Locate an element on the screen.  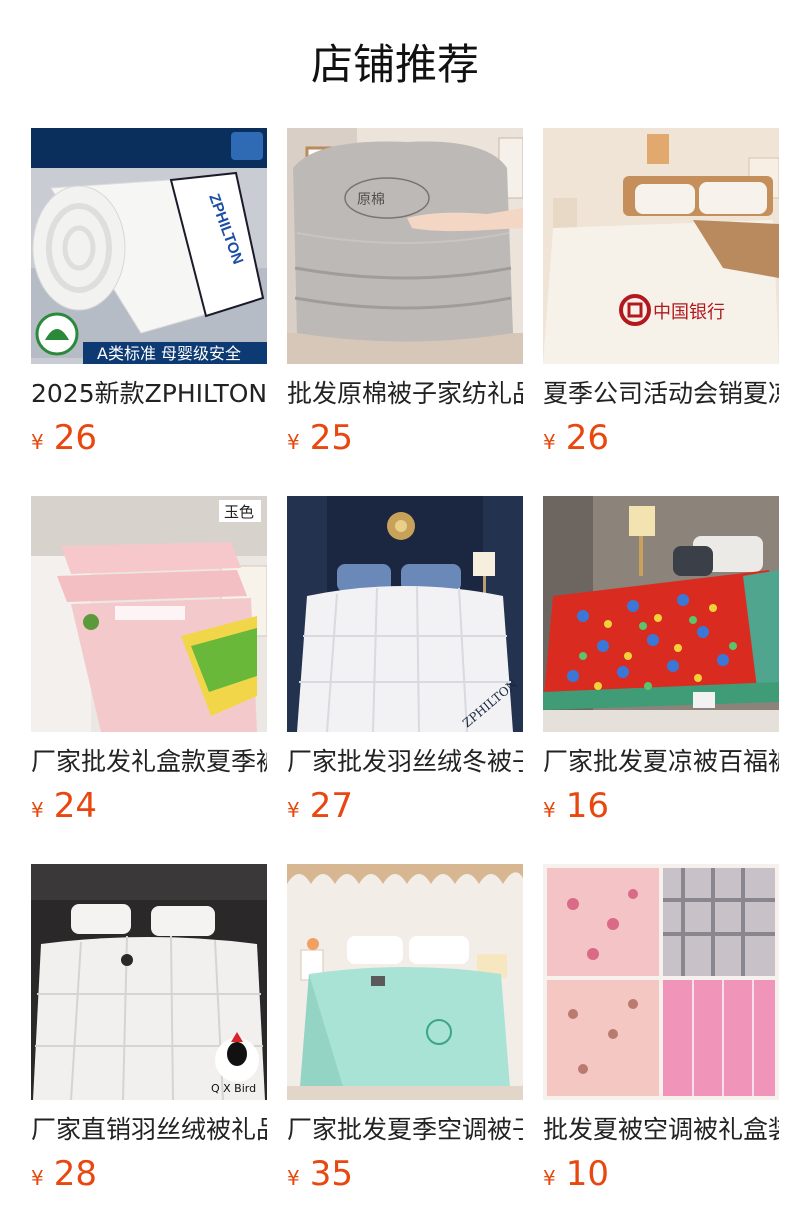
product-image: 原棉 is located at coordinates (405, 246).